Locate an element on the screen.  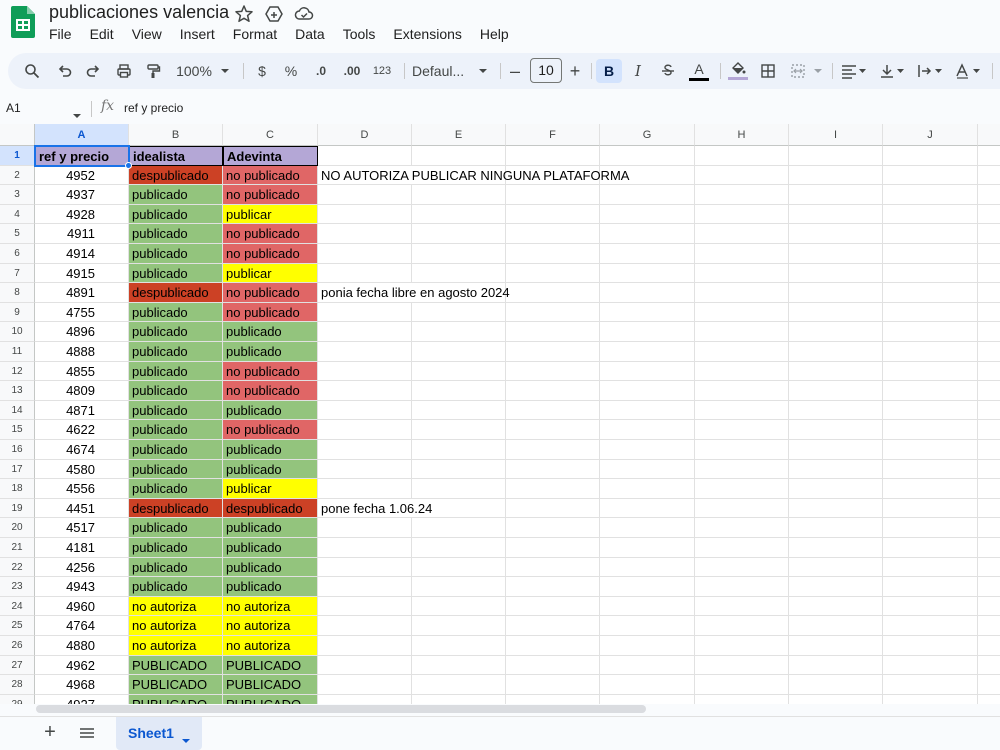
ref-cell: 4960 is located at coordinates (82, 606).